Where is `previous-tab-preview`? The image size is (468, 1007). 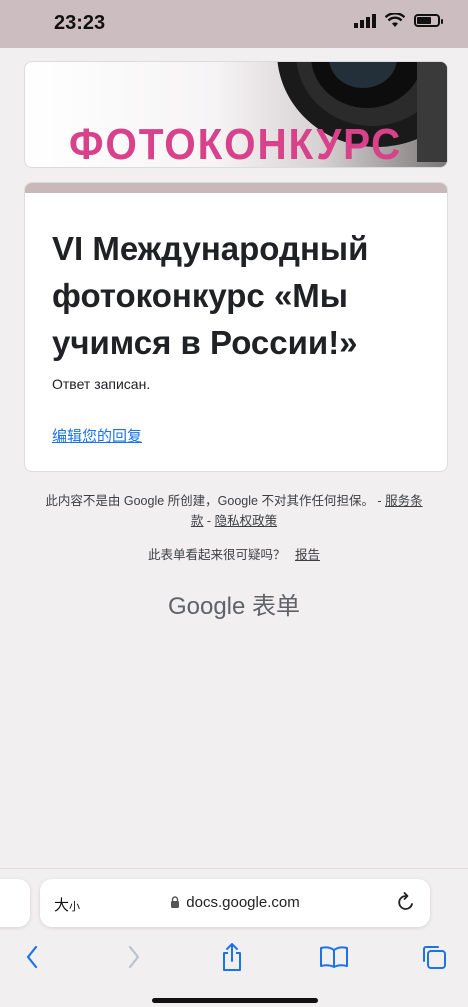 previous-tab-preview is located at coordinates (15, 903).